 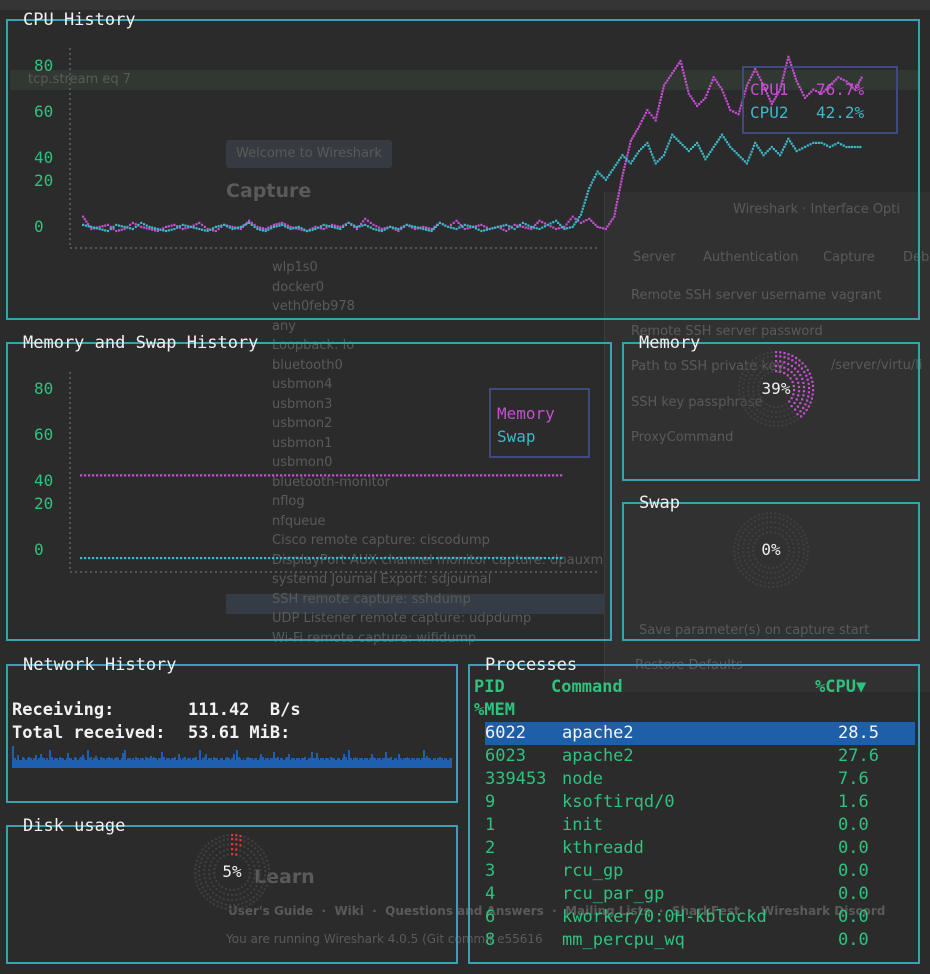 What do you see at coordinates (700, 940) in the screenshot?
I see `process-row: 8 mm_percpu_wq 0.0` at bounding box center [700, 940].